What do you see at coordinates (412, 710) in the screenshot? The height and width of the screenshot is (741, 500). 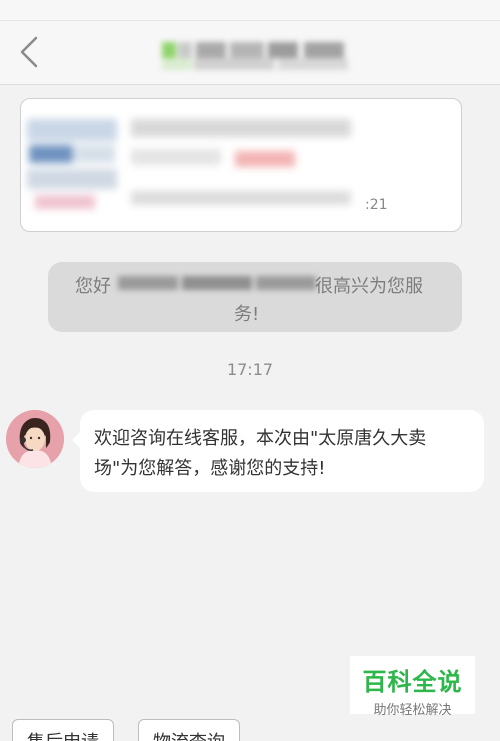 I see `watermark-sub: 助你轻松解决` at bounding box center [412, 710].